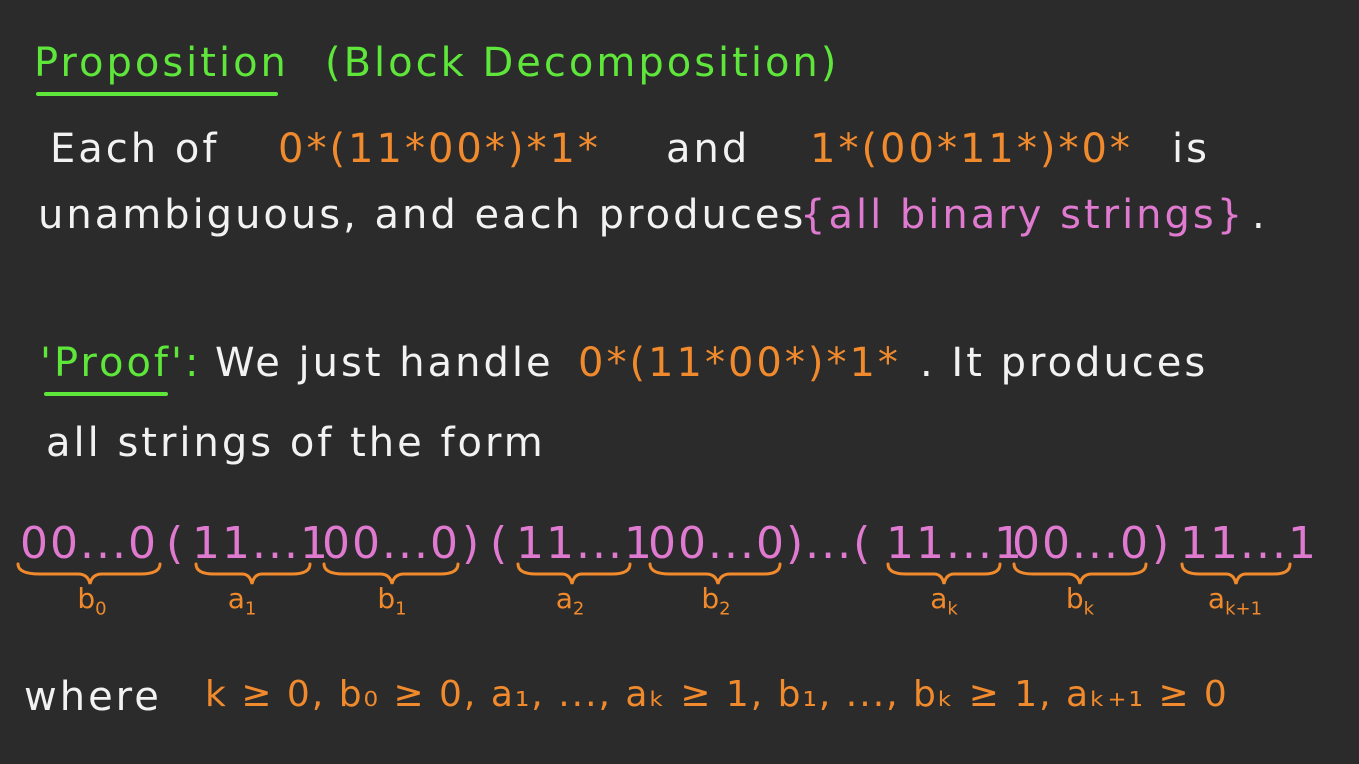  I want to click on label-ak: ak, so click(944, 601).